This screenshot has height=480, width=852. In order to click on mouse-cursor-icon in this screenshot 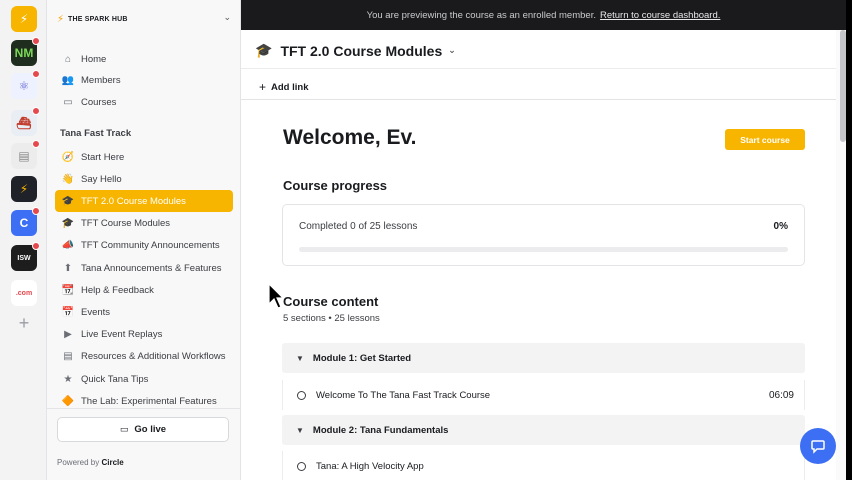, I will do `click(276, 296)`.